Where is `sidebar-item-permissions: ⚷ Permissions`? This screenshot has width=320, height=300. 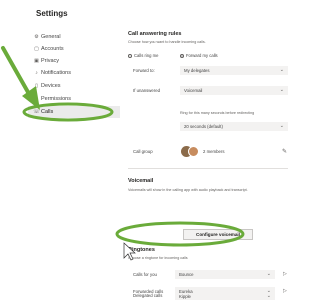 sidebar-item-permissions: ⚷ Permissions is located at coordinates (51, 99).